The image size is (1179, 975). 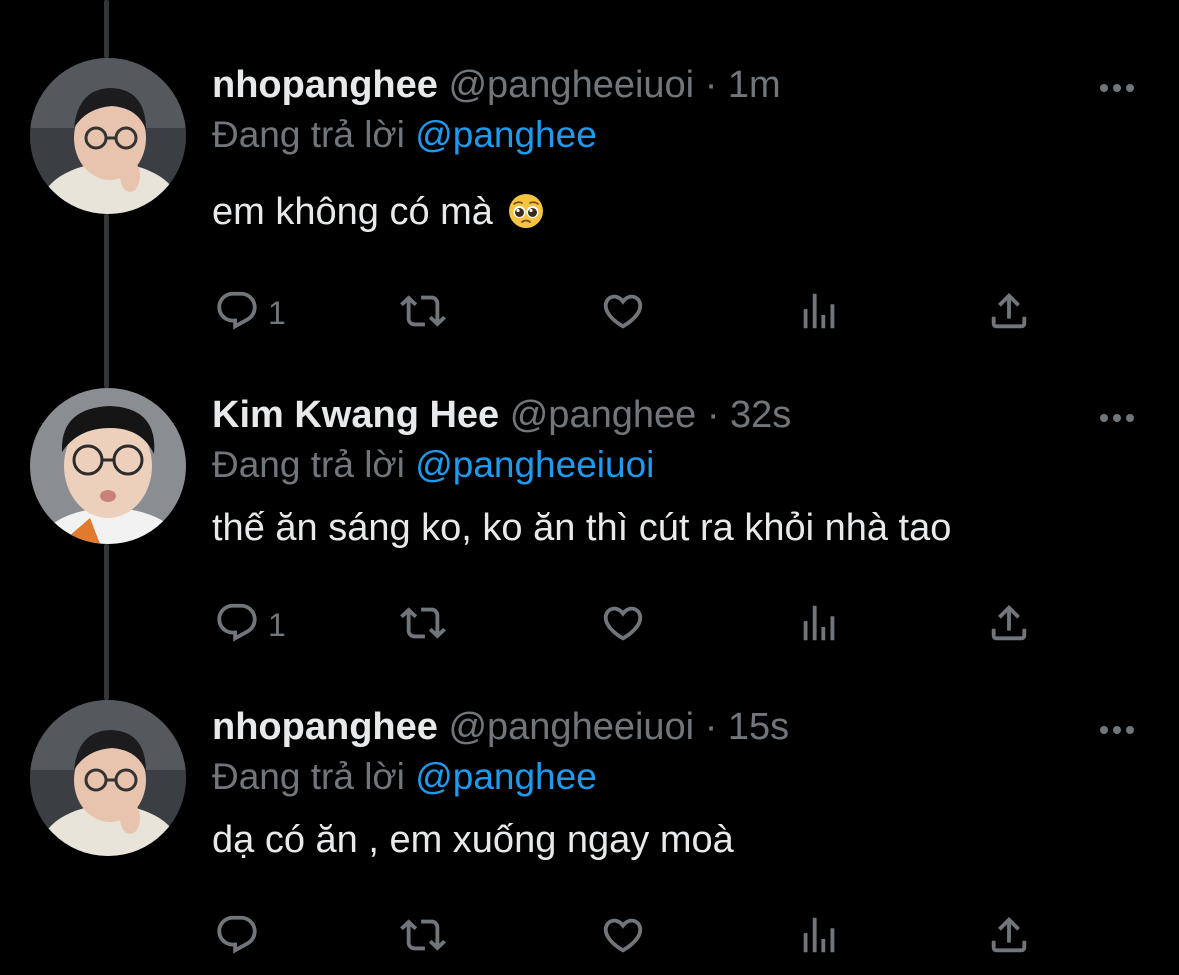 What do you see at coordinates (534, 464) in the screenshot?
I see `mention-link: @pangheeiuoi` at bounding box center [534, 464].